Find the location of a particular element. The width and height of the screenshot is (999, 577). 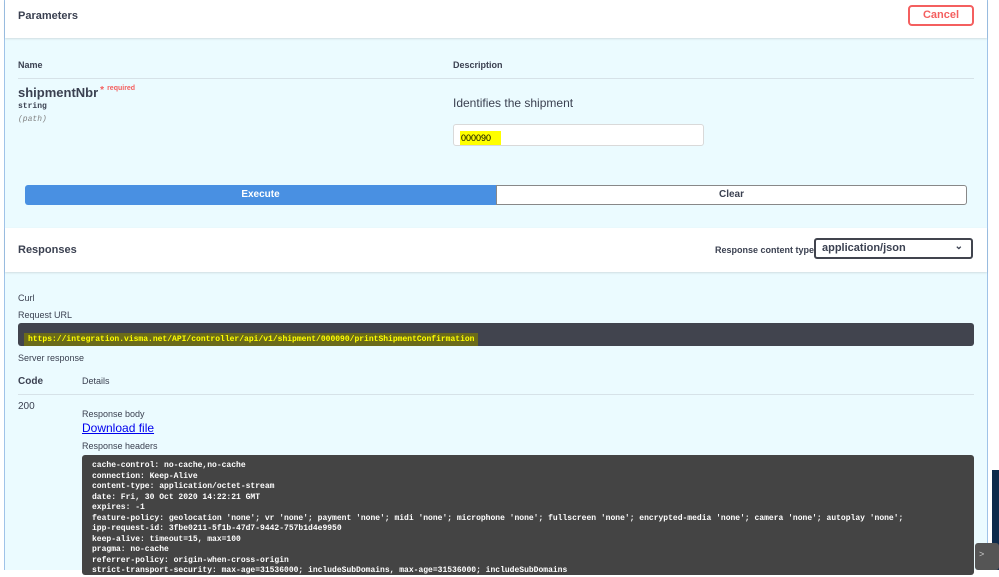

param-name: shipmentNbr * required is located at coordinates (76, 92).